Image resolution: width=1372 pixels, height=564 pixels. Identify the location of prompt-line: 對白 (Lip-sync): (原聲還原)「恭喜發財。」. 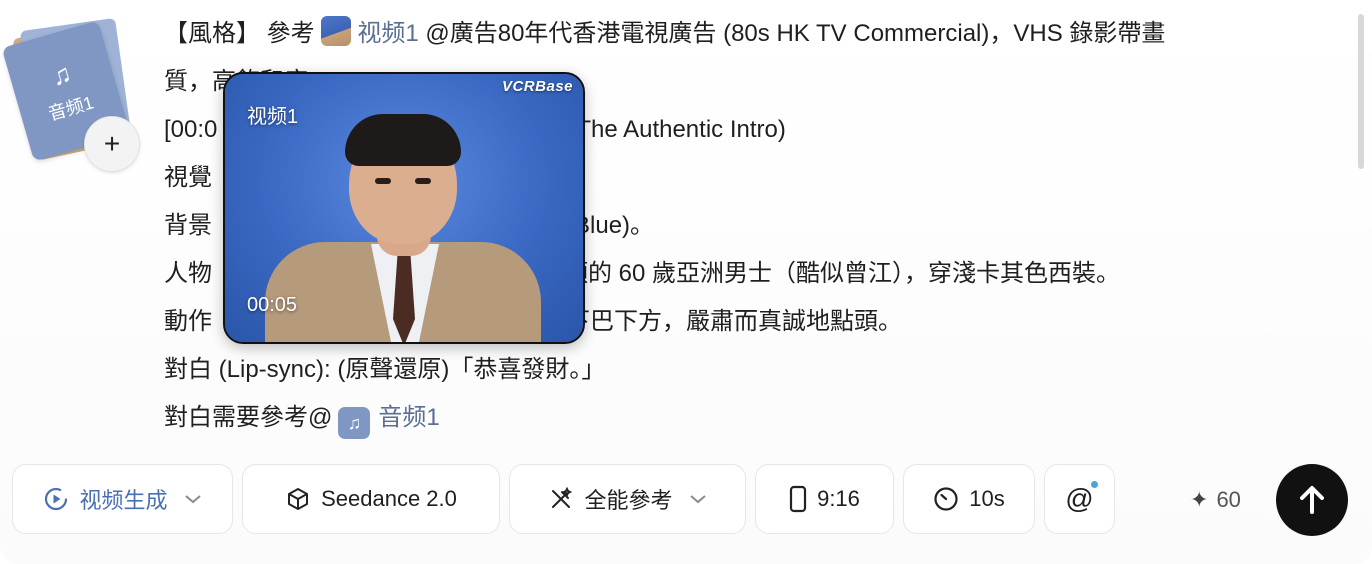
(385, 369).